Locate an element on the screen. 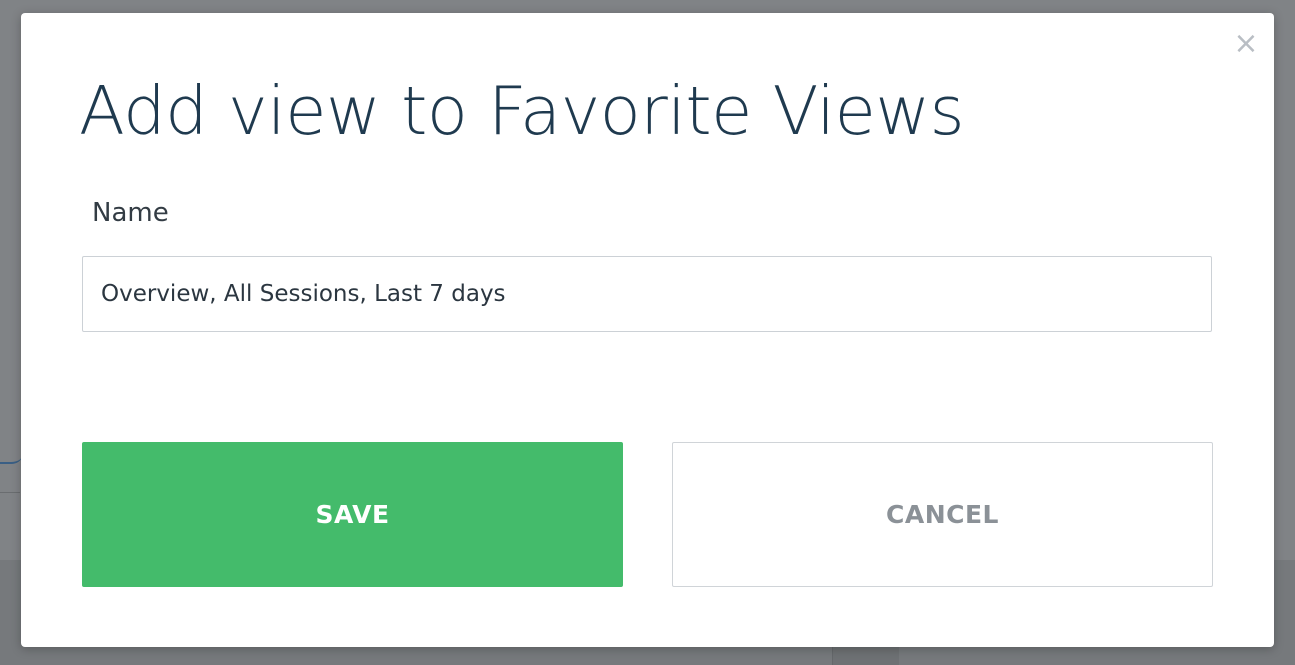  dialog-title: Add view to Favorite Views is located at coordinates (522, 111).